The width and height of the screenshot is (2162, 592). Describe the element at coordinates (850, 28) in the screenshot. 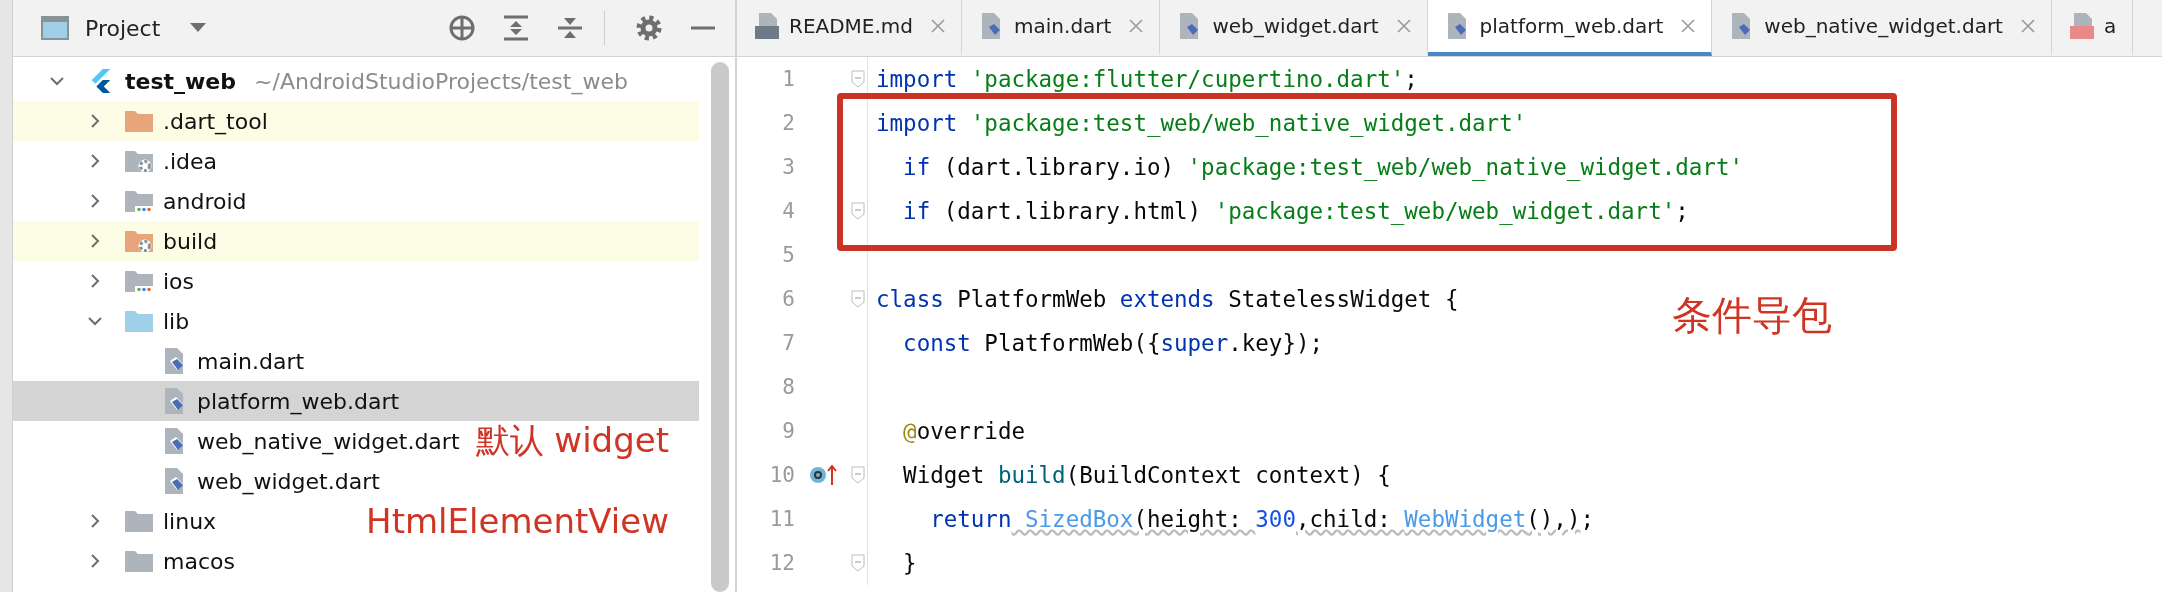

I see `editor-tab: README.md` at that location.